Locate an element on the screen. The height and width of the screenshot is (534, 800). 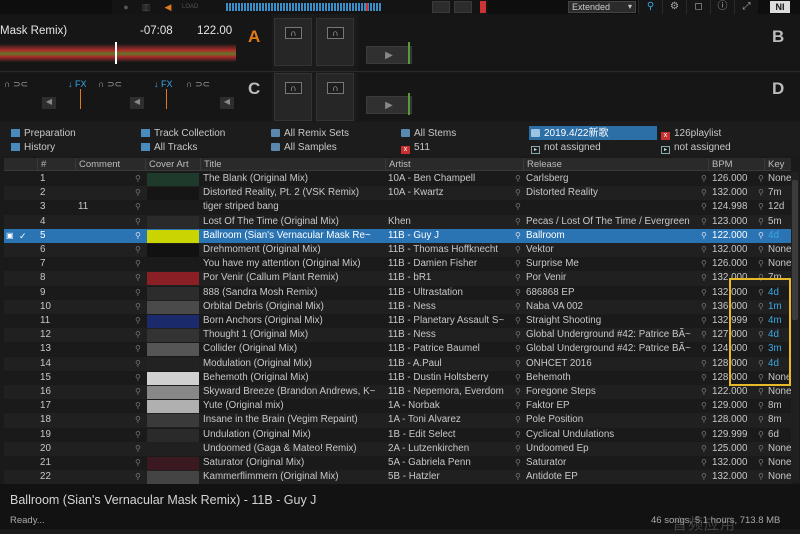
tree-item-126playlist: x 126playlist is located at coordinates (691, 133).